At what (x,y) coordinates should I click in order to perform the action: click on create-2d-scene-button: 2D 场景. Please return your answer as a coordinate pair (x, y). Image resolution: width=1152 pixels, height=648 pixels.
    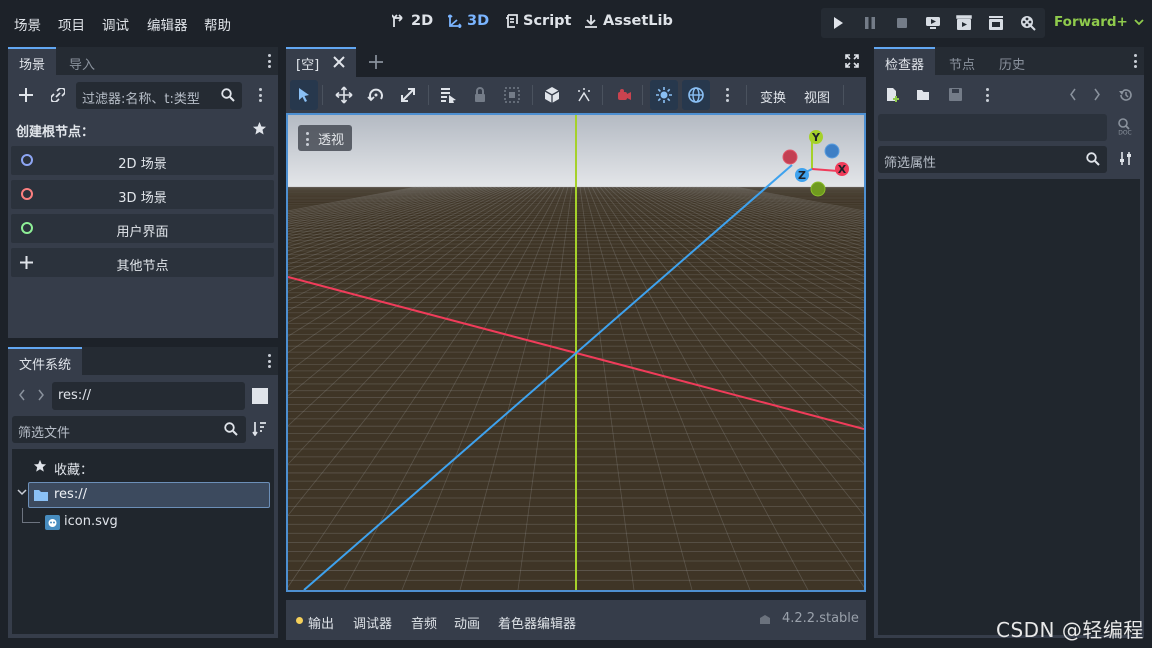
    Looking at the image, I should click on (142, 160).